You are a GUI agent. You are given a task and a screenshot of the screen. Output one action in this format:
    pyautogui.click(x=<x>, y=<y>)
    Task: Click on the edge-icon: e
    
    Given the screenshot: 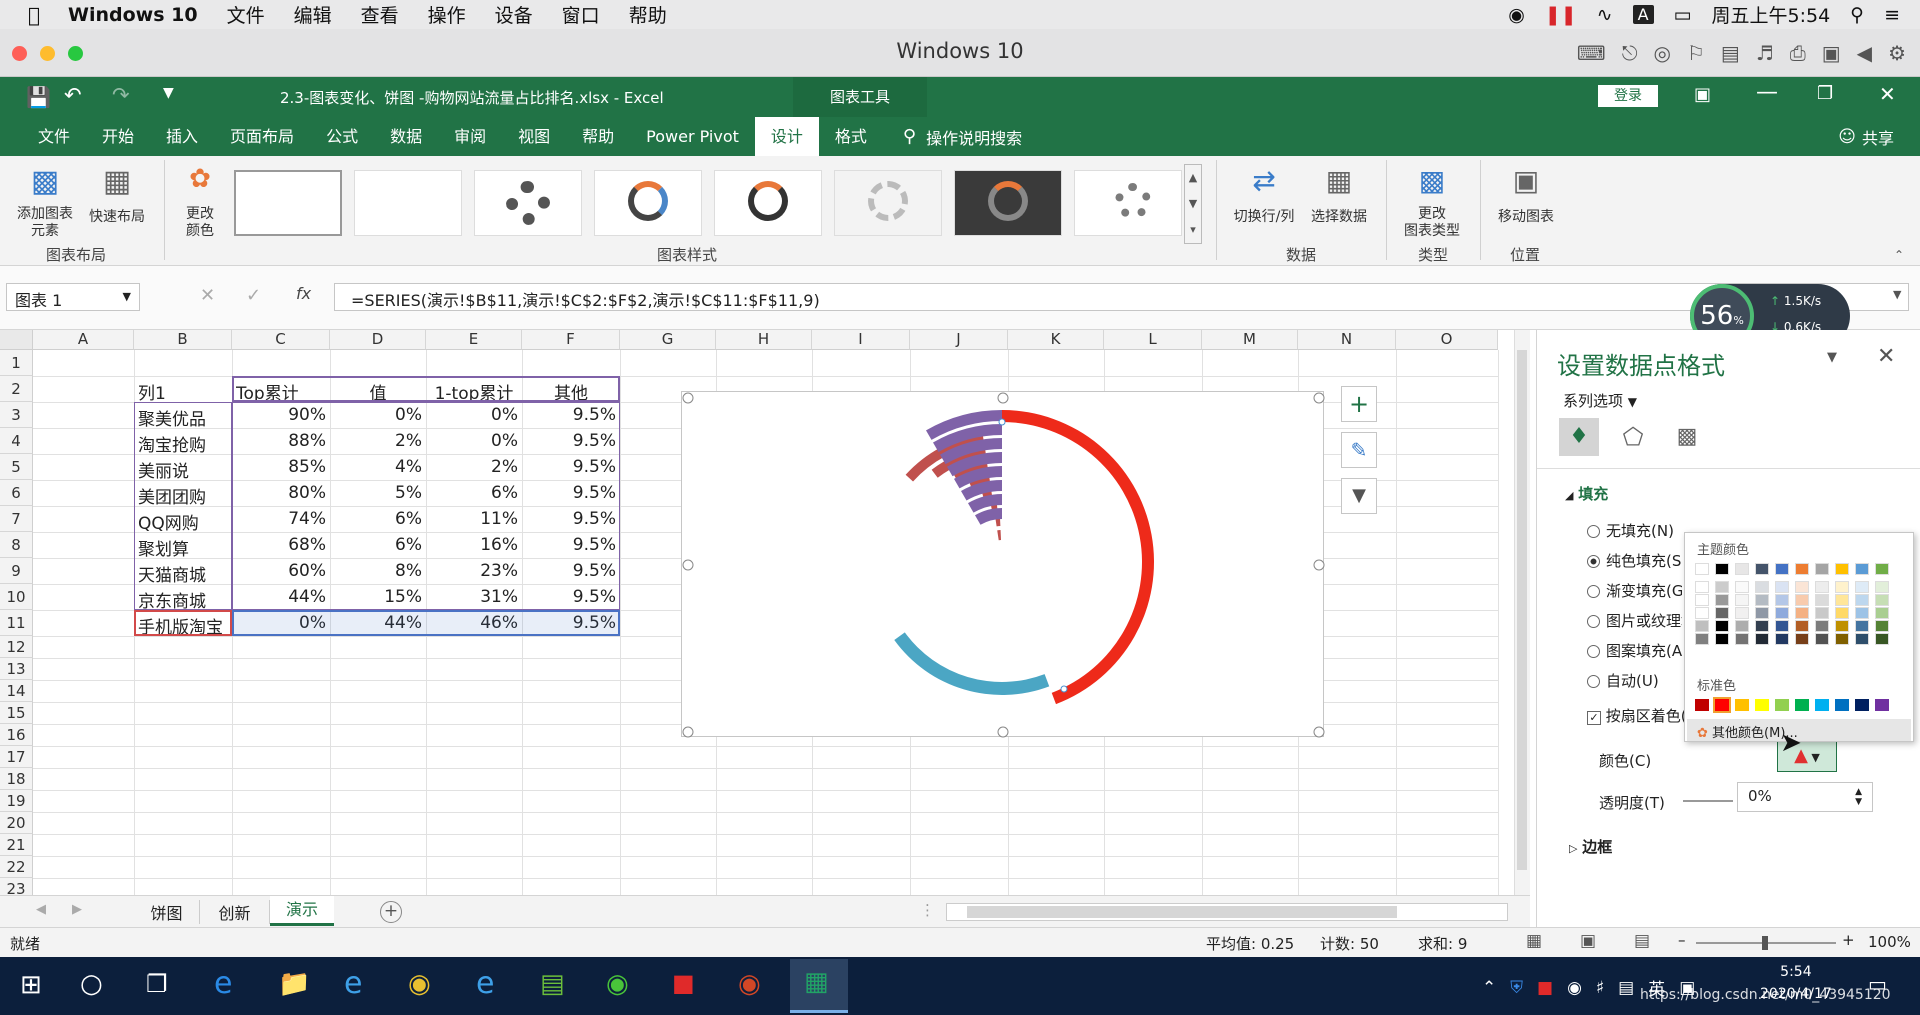 What is the action you would take?
    pyautogui.click(x=223, y=983)
    